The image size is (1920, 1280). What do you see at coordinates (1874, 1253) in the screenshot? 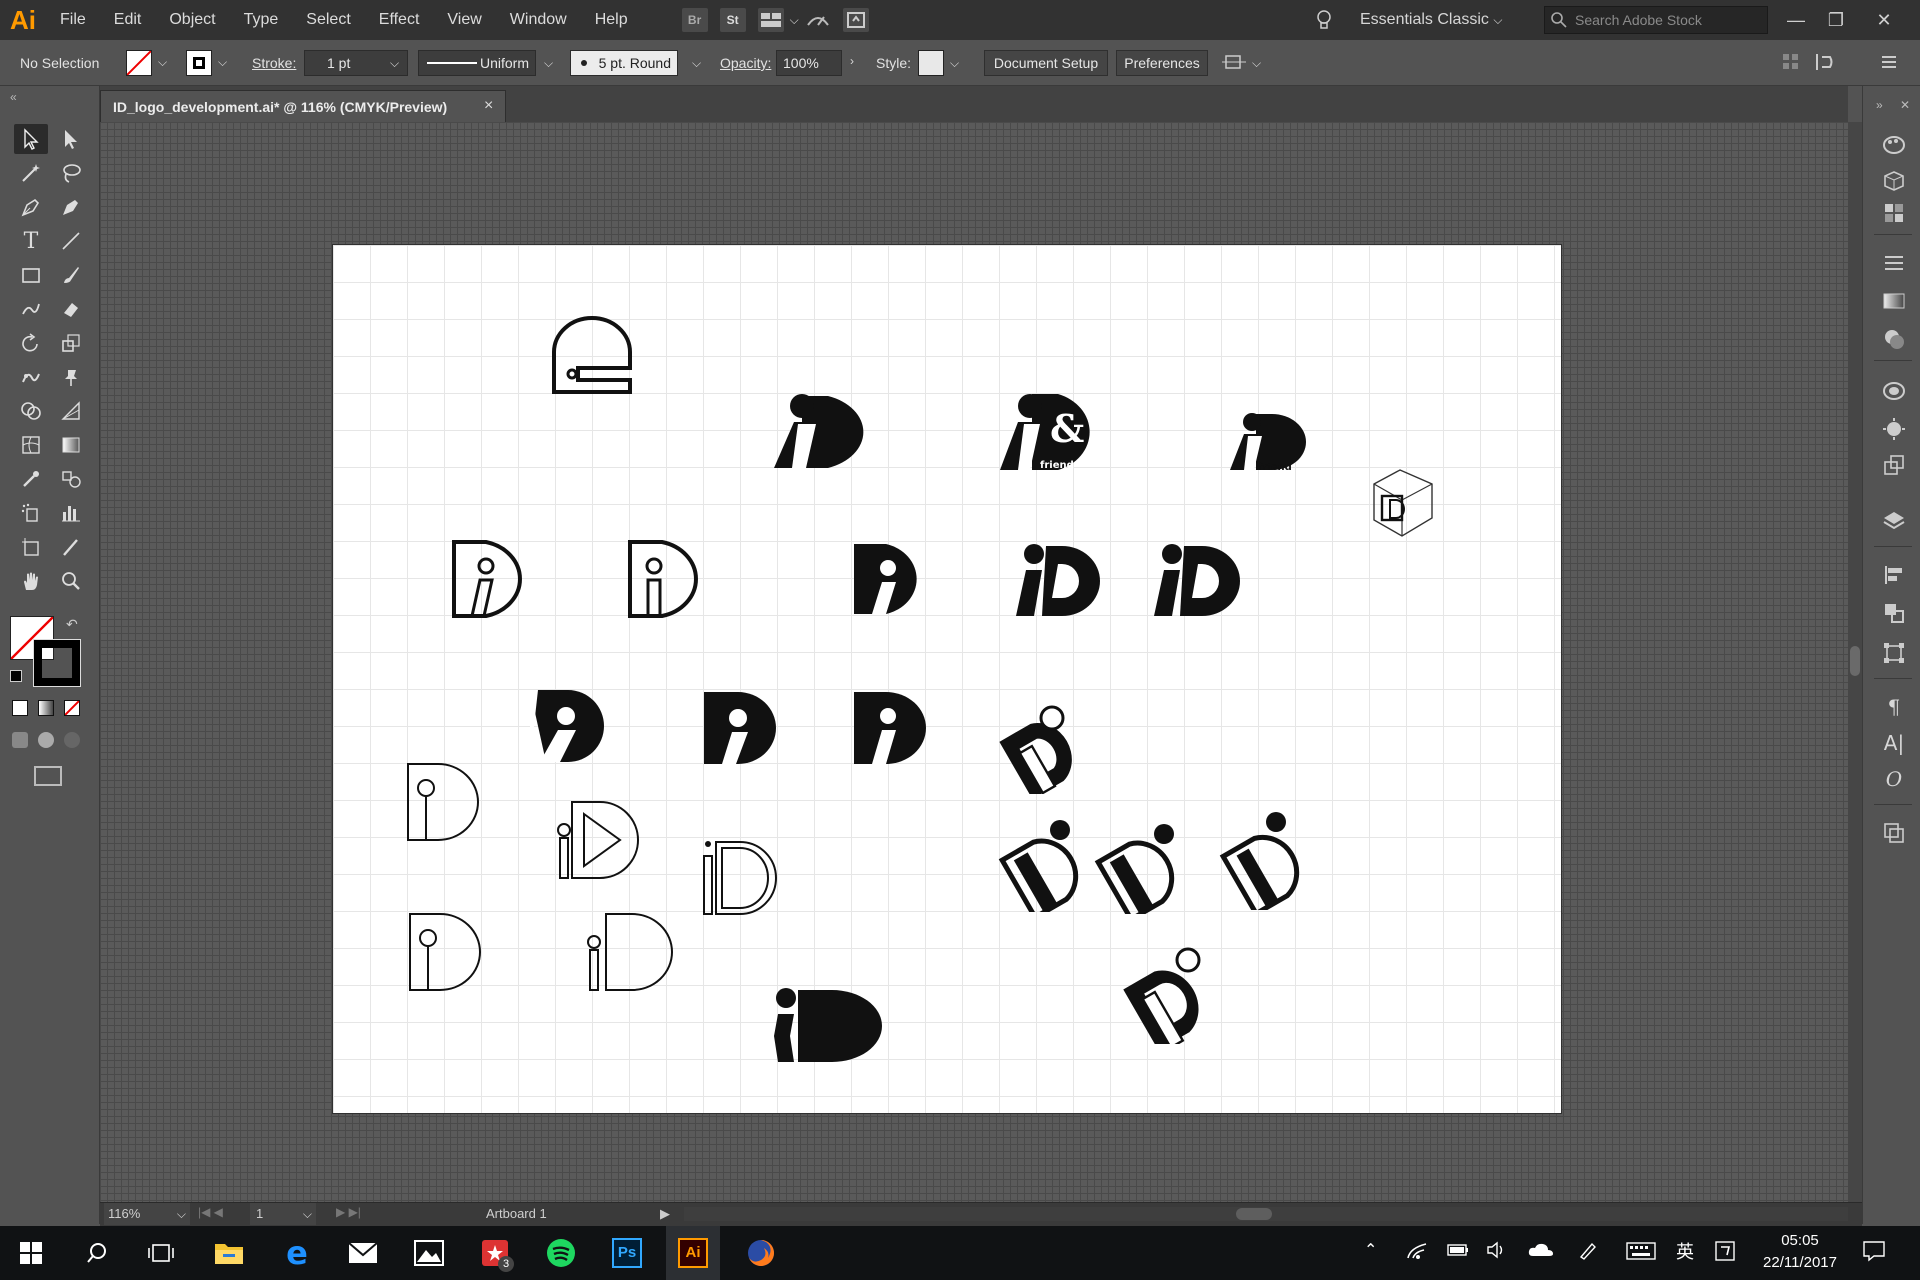
I see `action-center-icon` at bounding box center [1874, 1253].